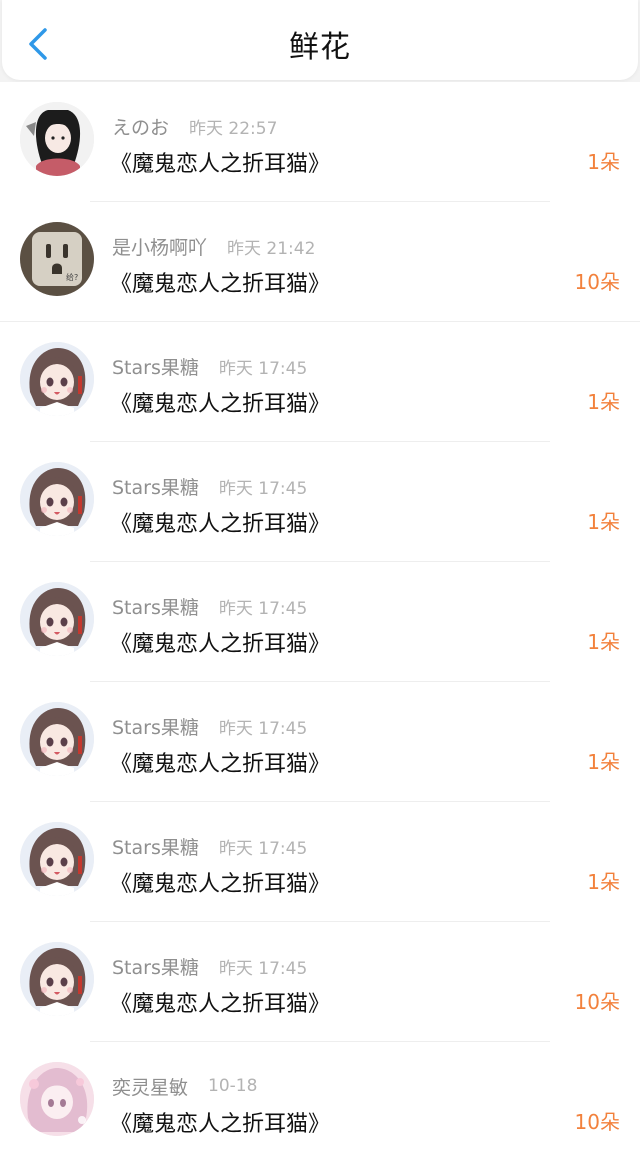 The image size is (640, 1160). Describe the element at coordinates (159, 246) in the screenshot. I see `user-name: 是小杨啊吖` at that location.